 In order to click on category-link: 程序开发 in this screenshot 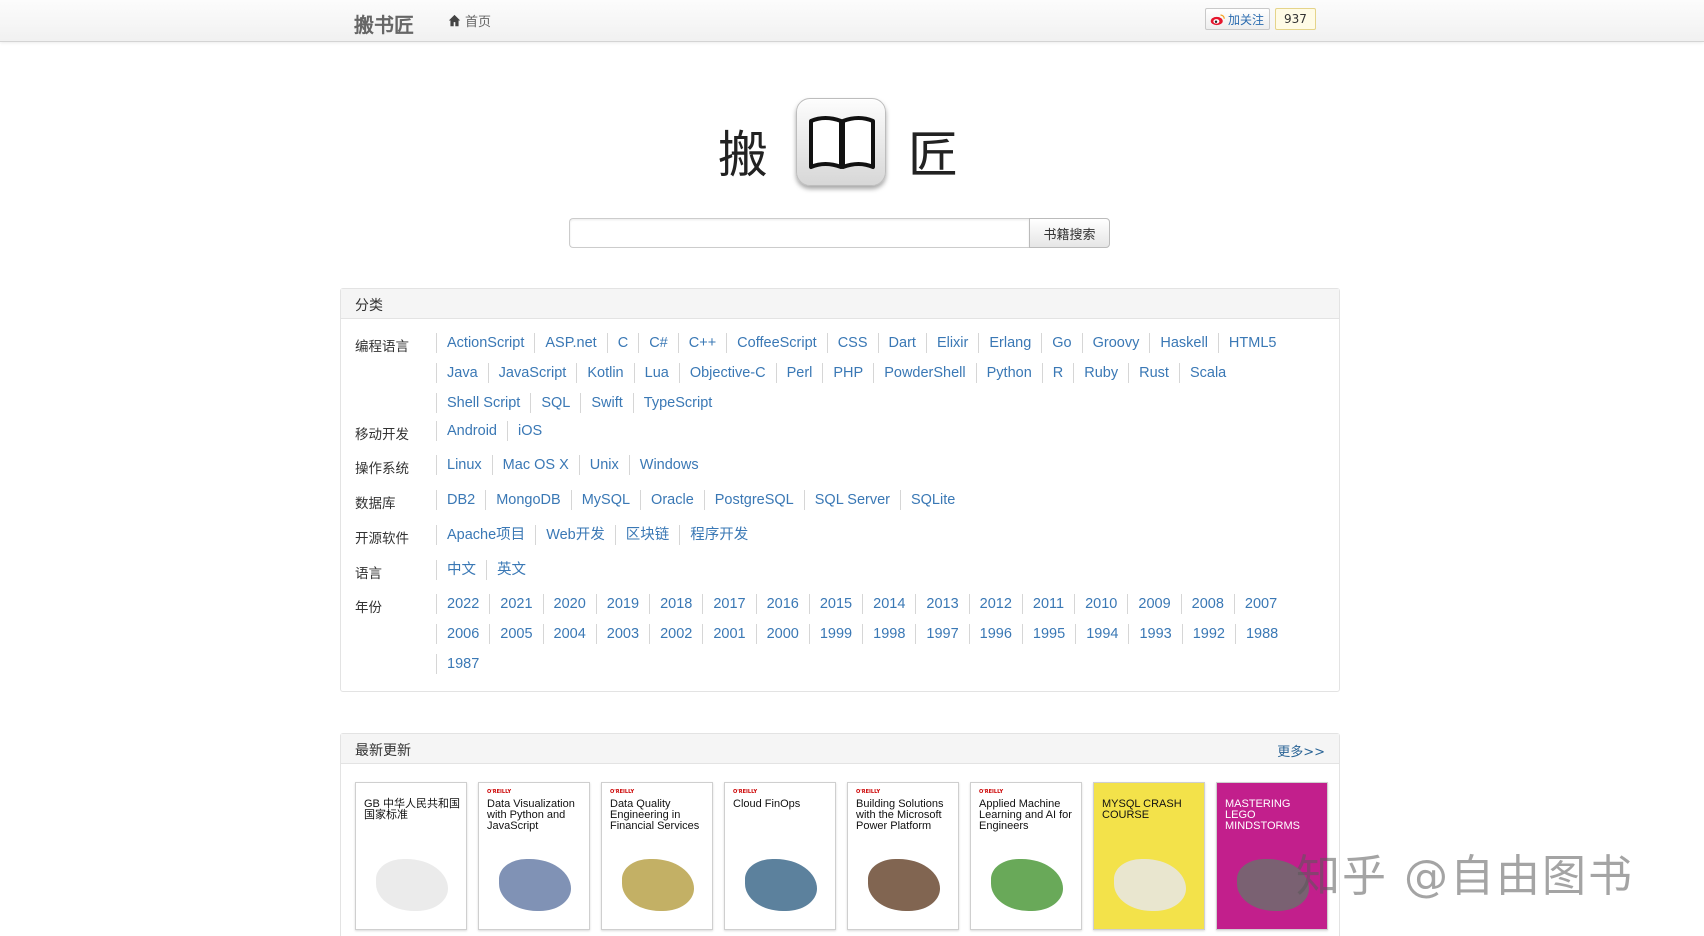, I will do `click(718, 535)`.